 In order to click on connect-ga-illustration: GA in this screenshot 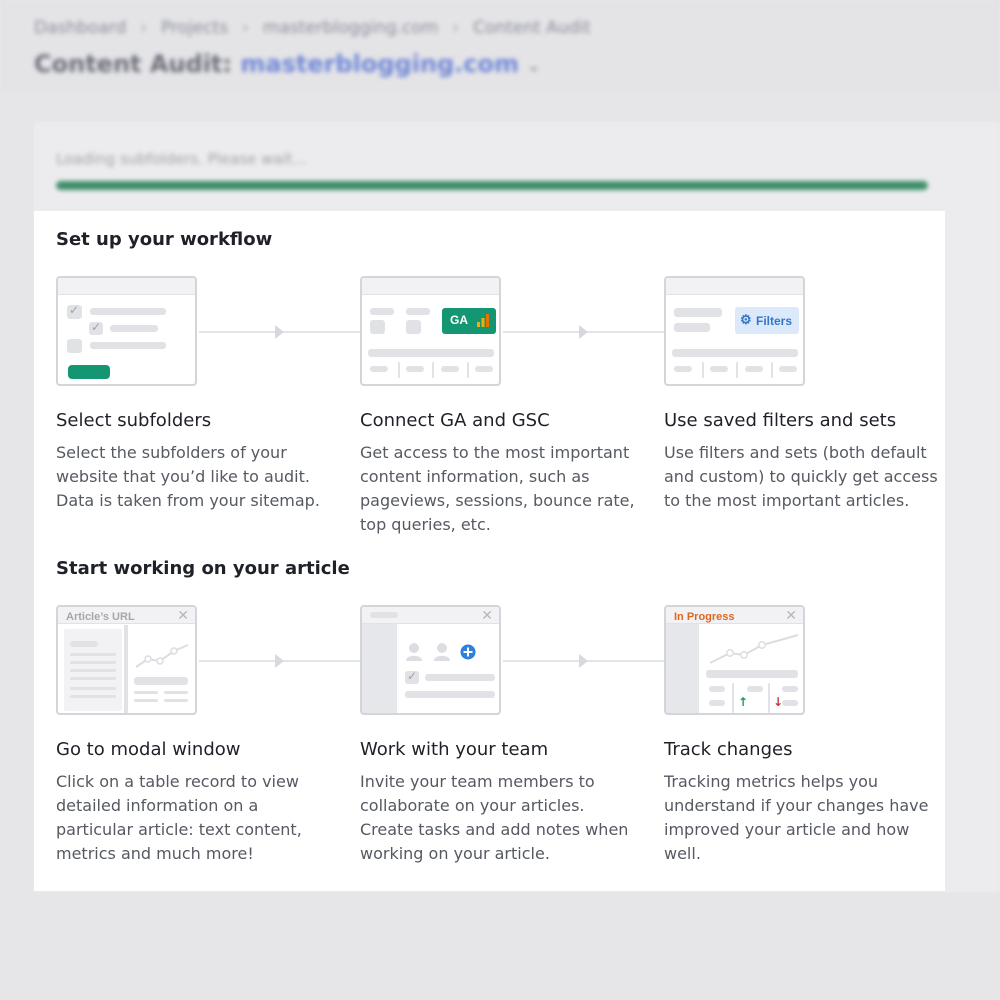, I will do `click(430, 331)`.